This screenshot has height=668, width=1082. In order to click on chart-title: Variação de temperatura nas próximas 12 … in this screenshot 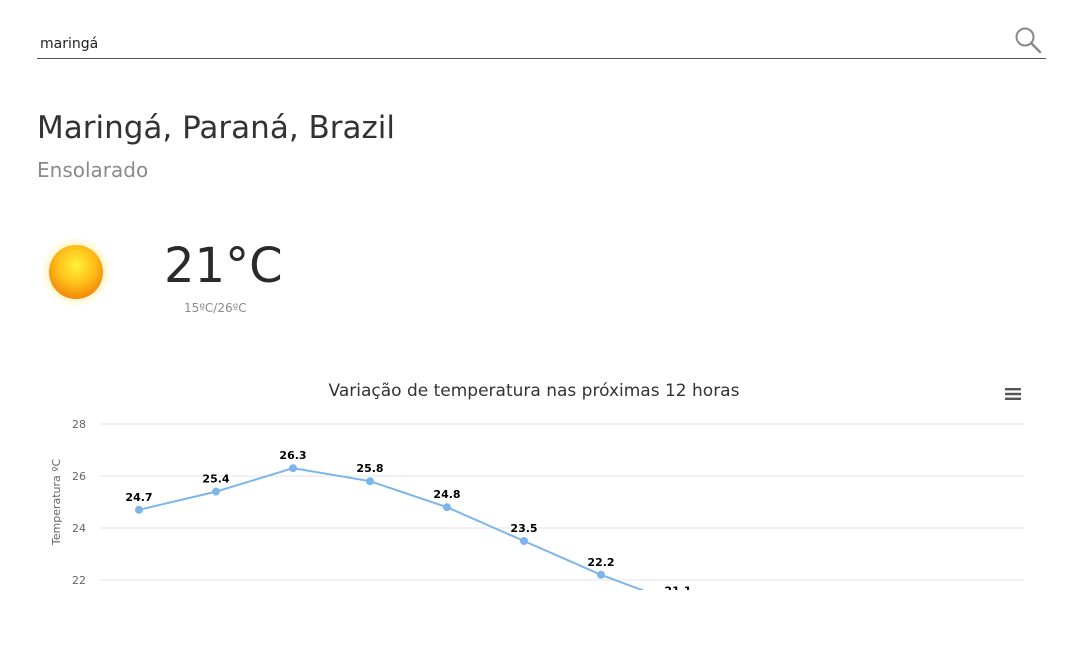, I will do `click(534, 391)`.